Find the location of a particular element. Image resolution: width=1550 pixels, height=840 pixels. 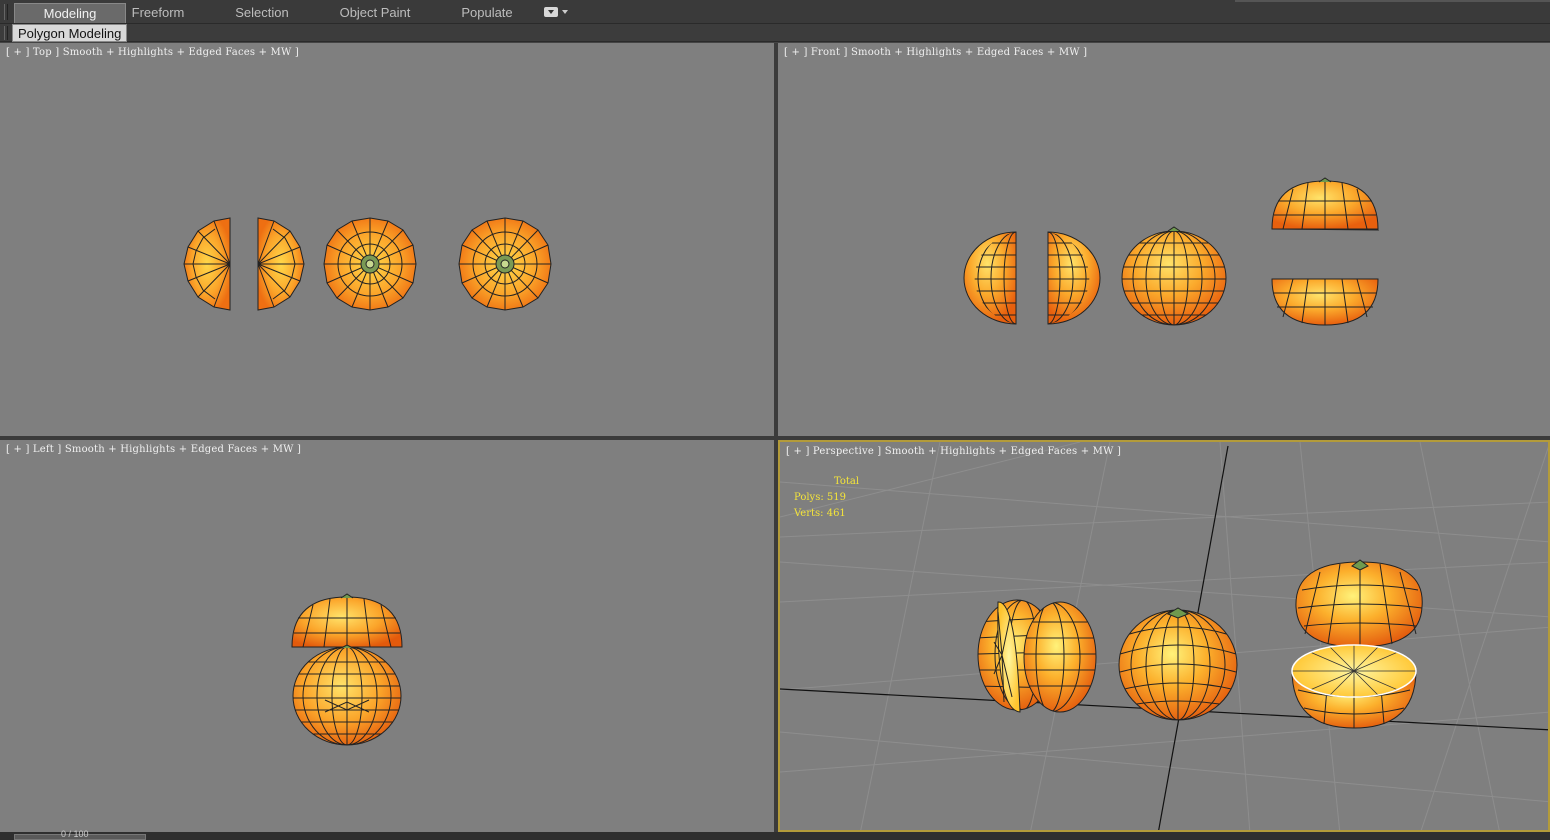

chevron-down-icon is located at coordinates (565, 12).